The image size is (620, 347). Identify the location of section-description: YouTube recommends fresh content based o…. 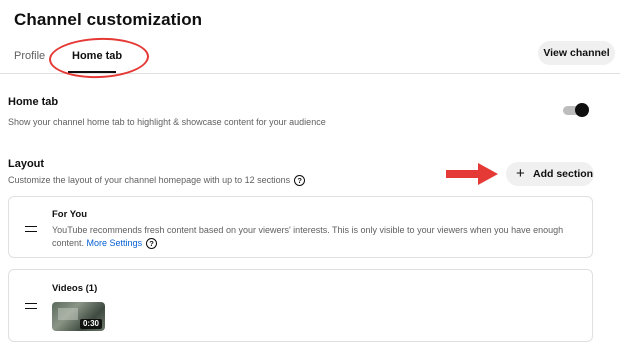
(312, 237).